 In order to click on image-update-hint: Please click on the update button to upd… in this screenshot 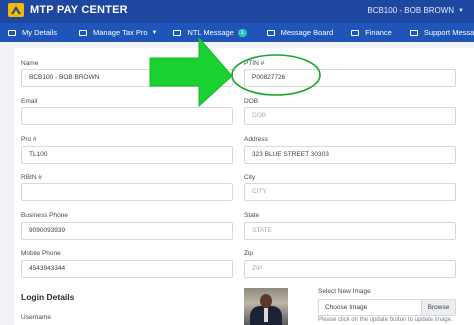, I will do `click(385, 320)`.